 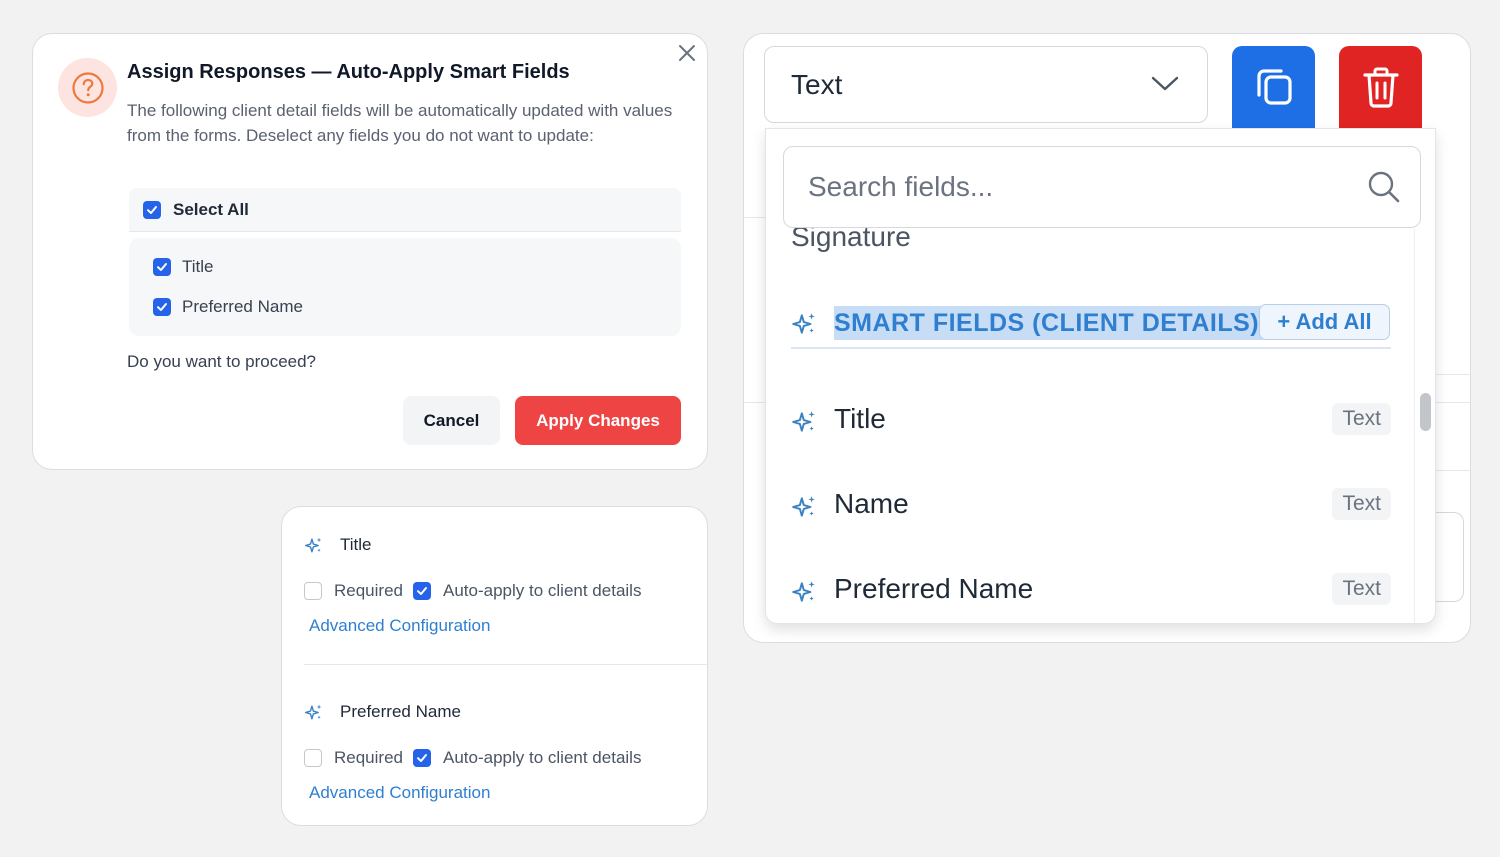 I want to click on field-config-header: Preferred Name, so click(x=382, y=712).